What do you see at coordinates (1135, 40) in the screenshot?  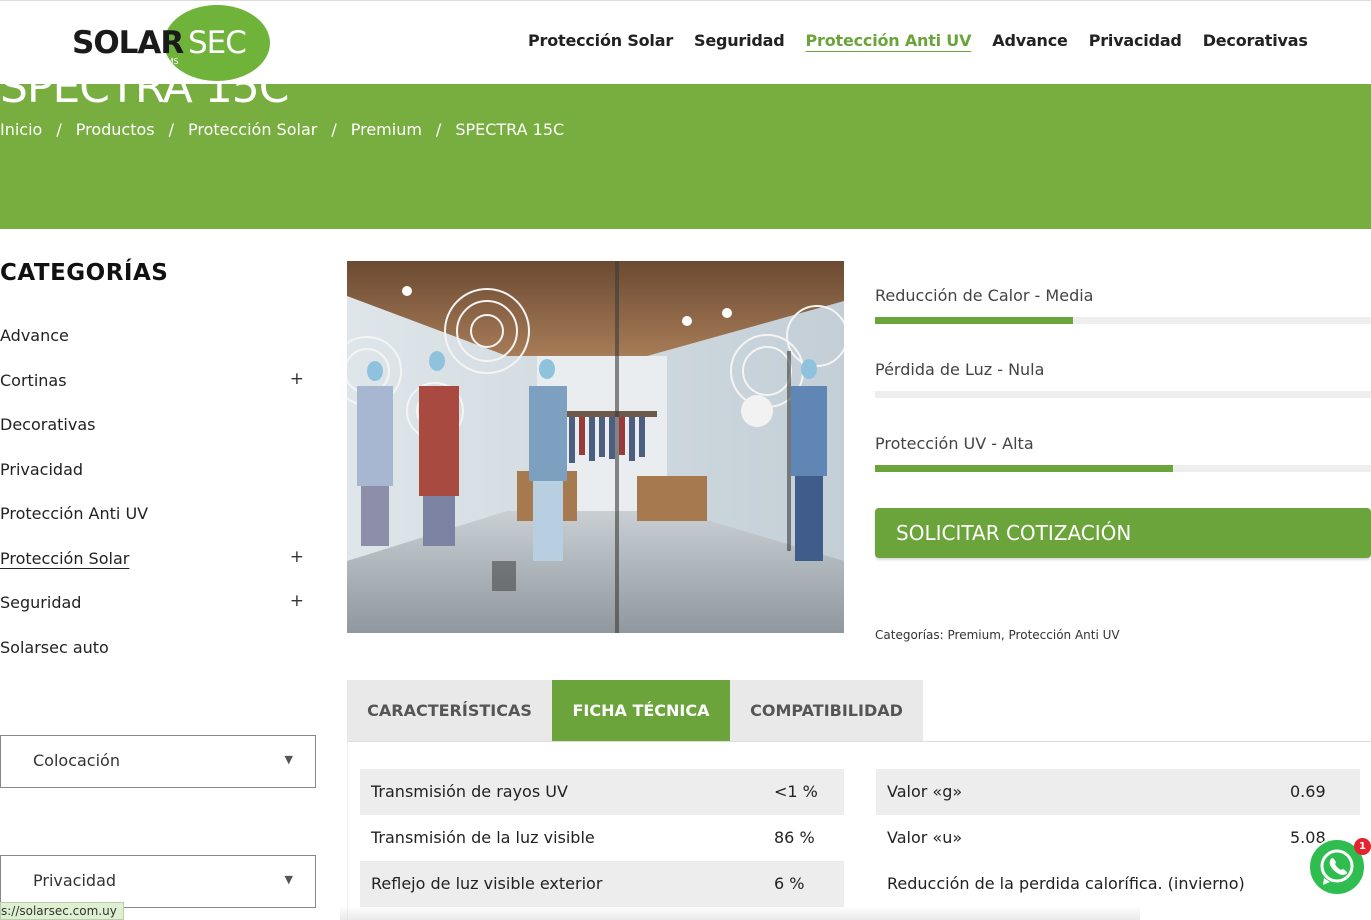 I see `nav-privacidad: Privacidad` at bounding box center [1135, 40].